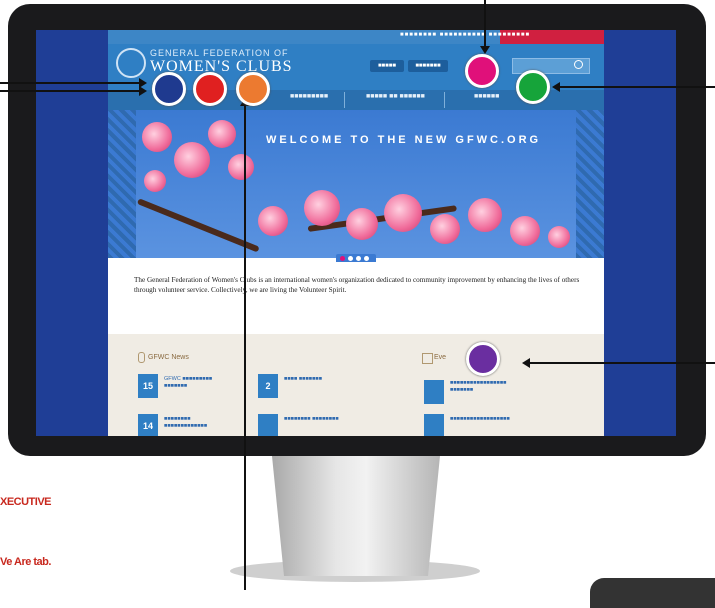 The height and width of the screenshot is (608, 715). I want to click on news-item-link: ■■■■■■■■ ■■■■■■■■, so click(319, 419).